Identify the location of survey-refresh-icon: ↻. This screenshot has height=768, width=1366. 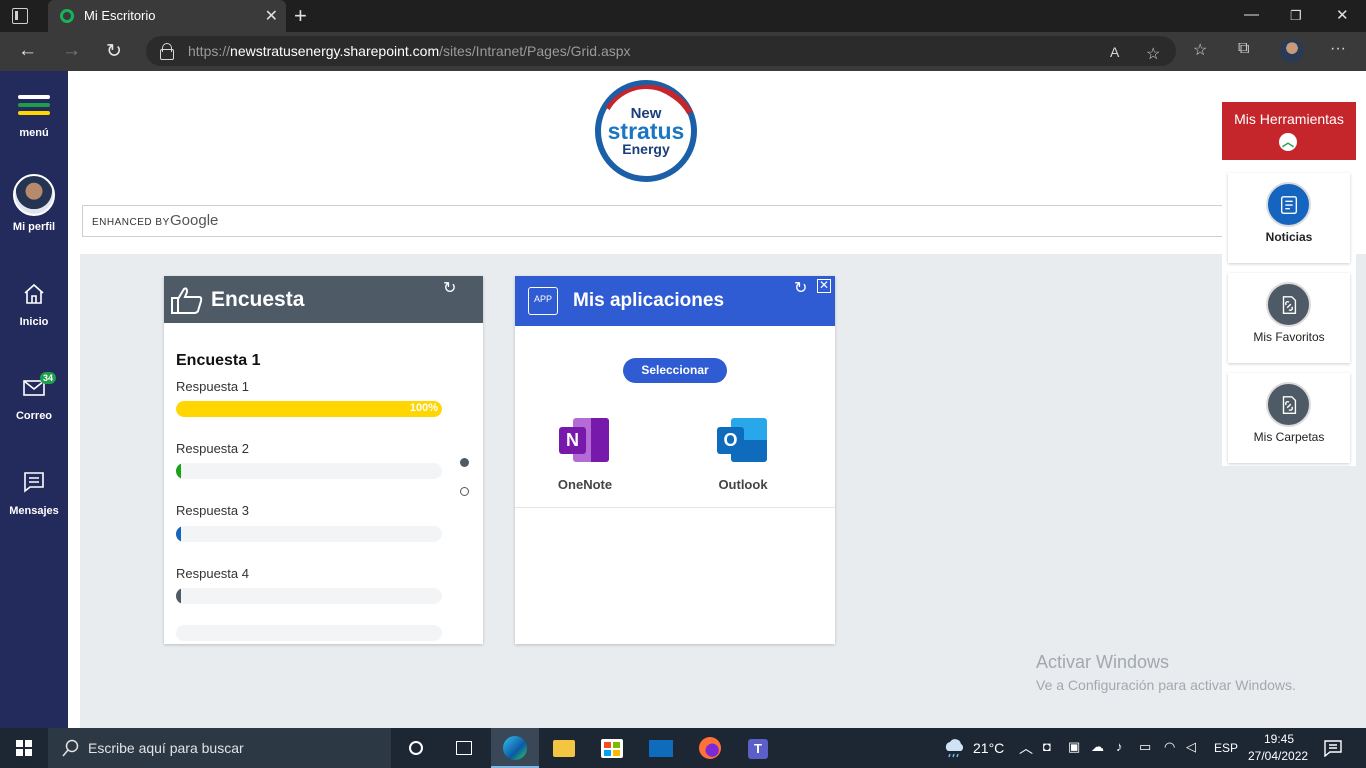
(449, 288).